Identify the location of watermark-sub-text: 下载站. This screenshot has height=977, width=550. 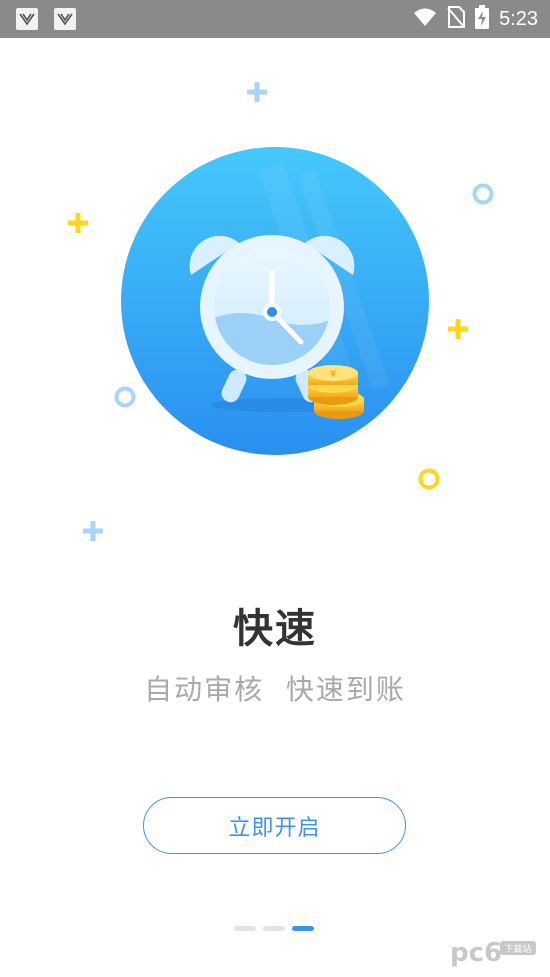
(517, 949).